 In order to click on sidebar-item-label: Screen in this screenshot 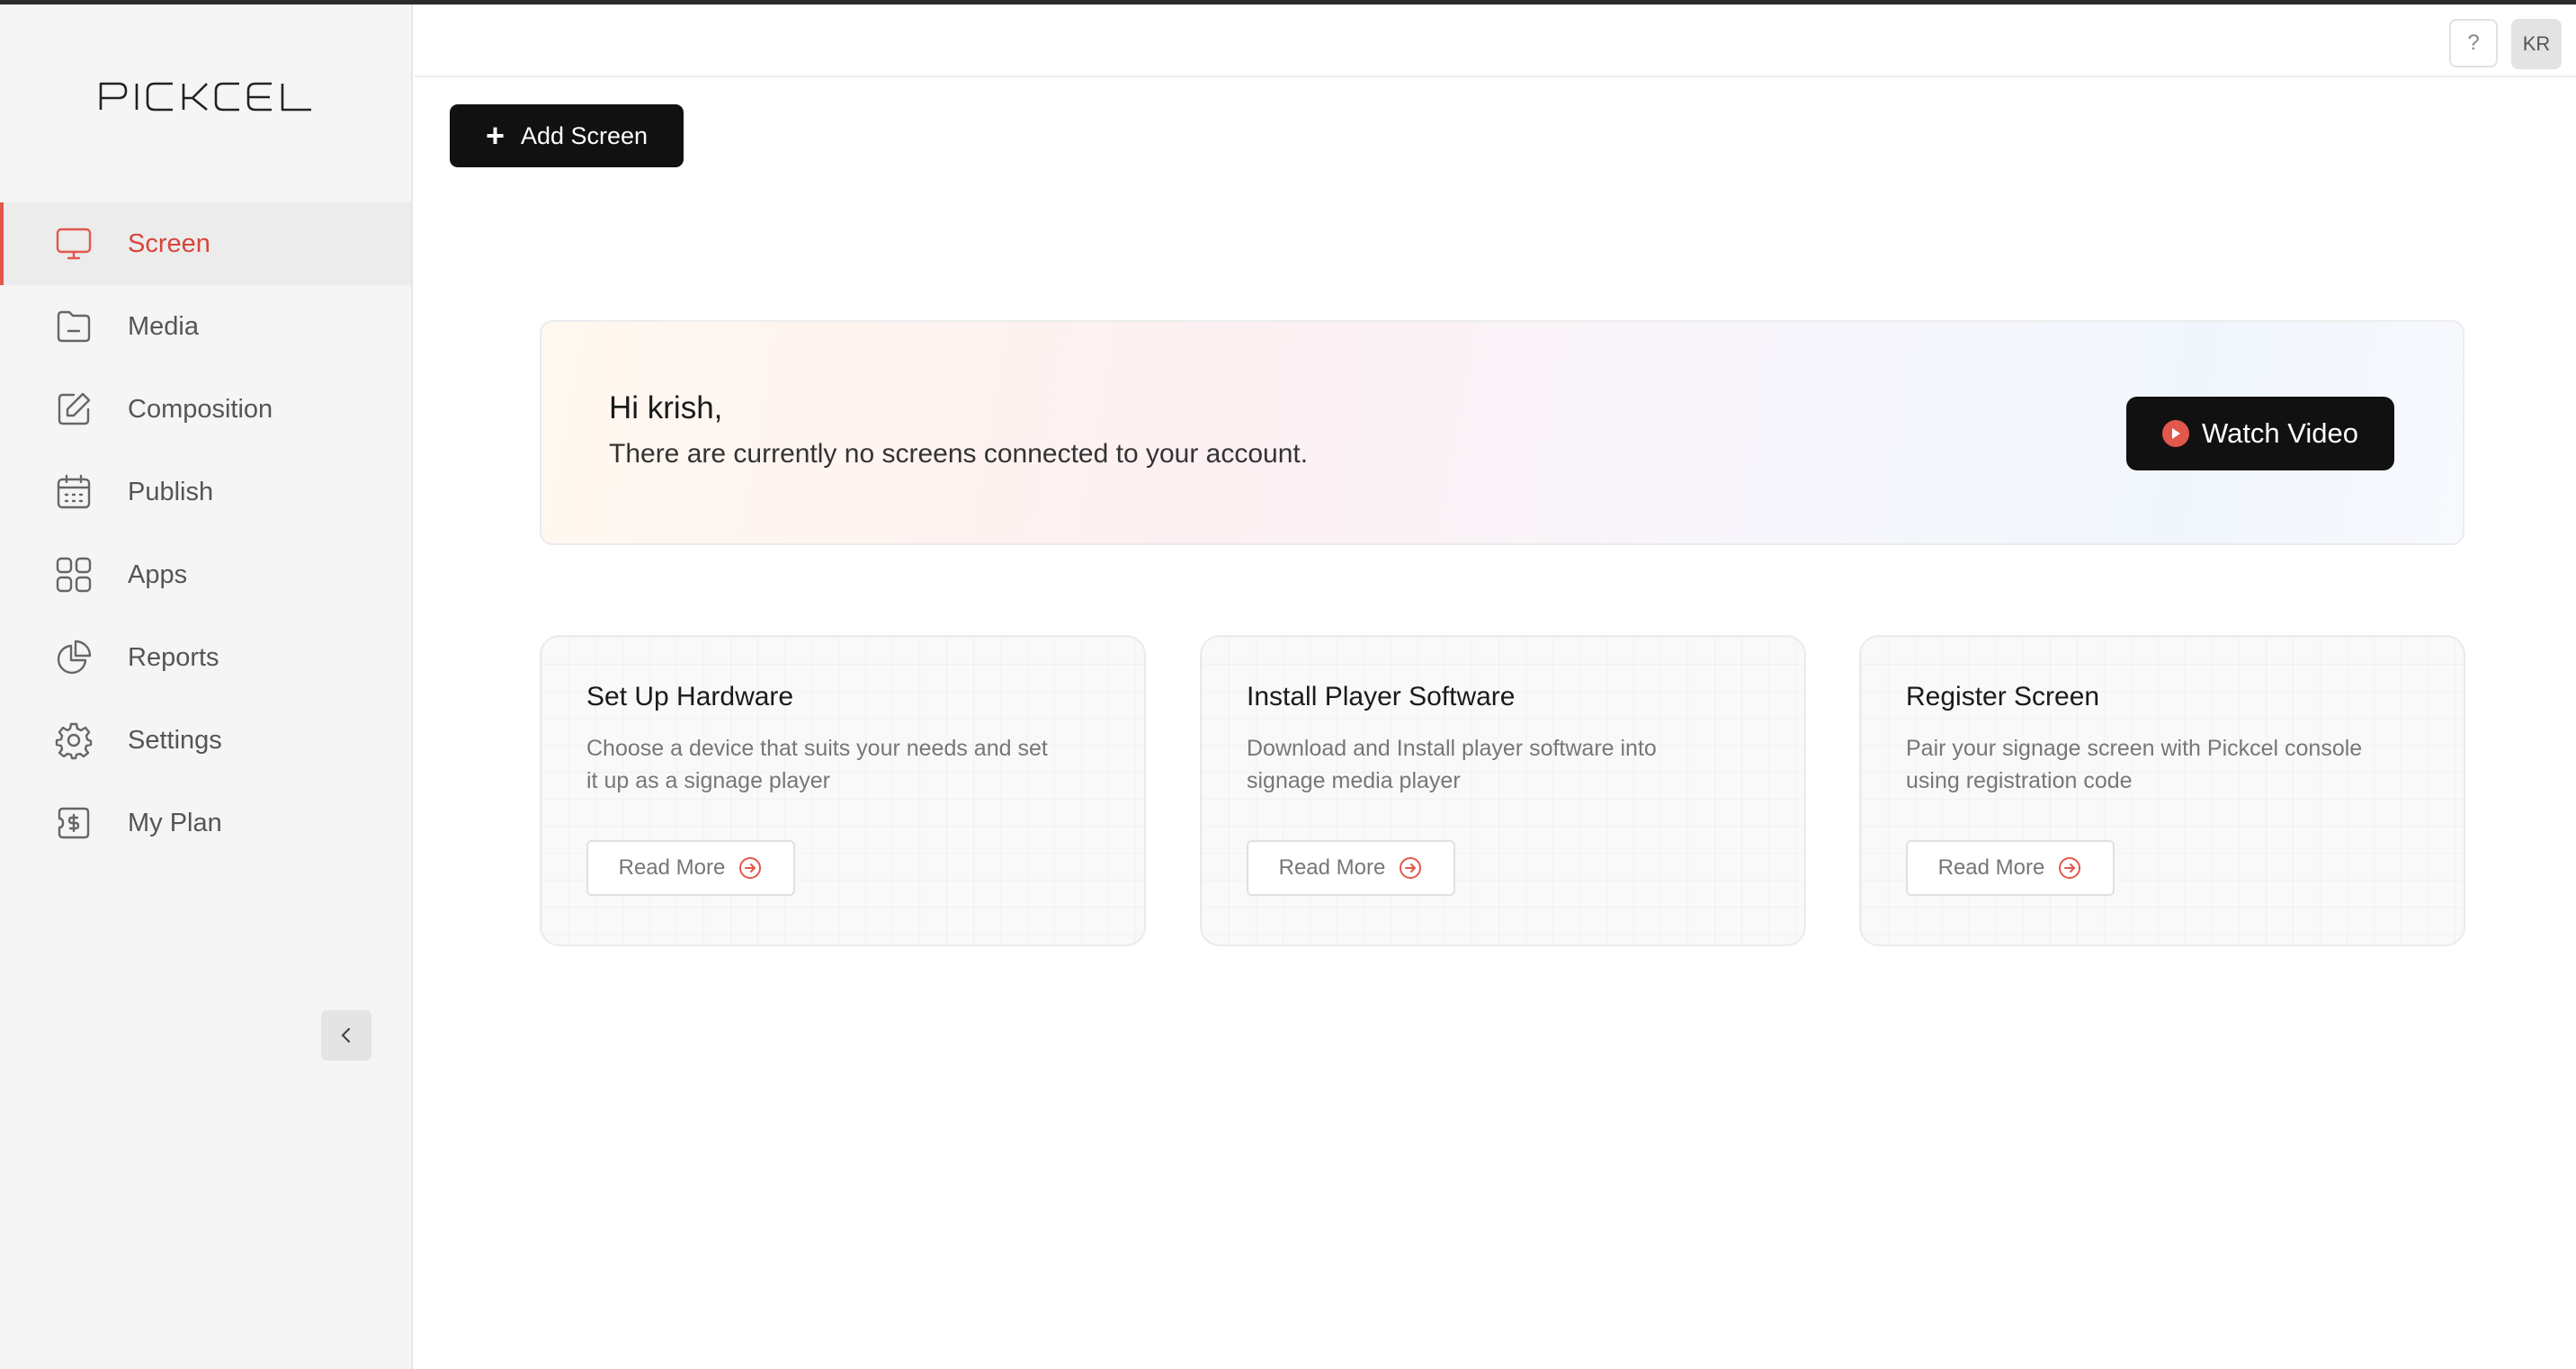, I will do `click(169, 243)`.